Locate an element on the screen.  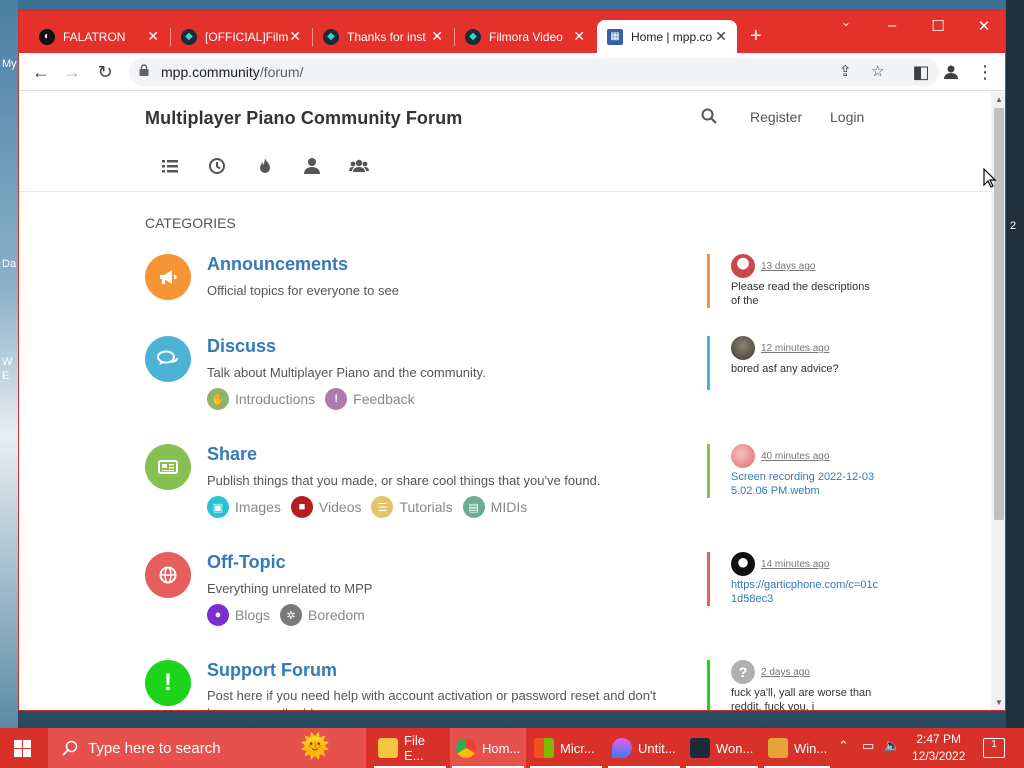
category-title: Discuss is located at coordinates (241, 346).